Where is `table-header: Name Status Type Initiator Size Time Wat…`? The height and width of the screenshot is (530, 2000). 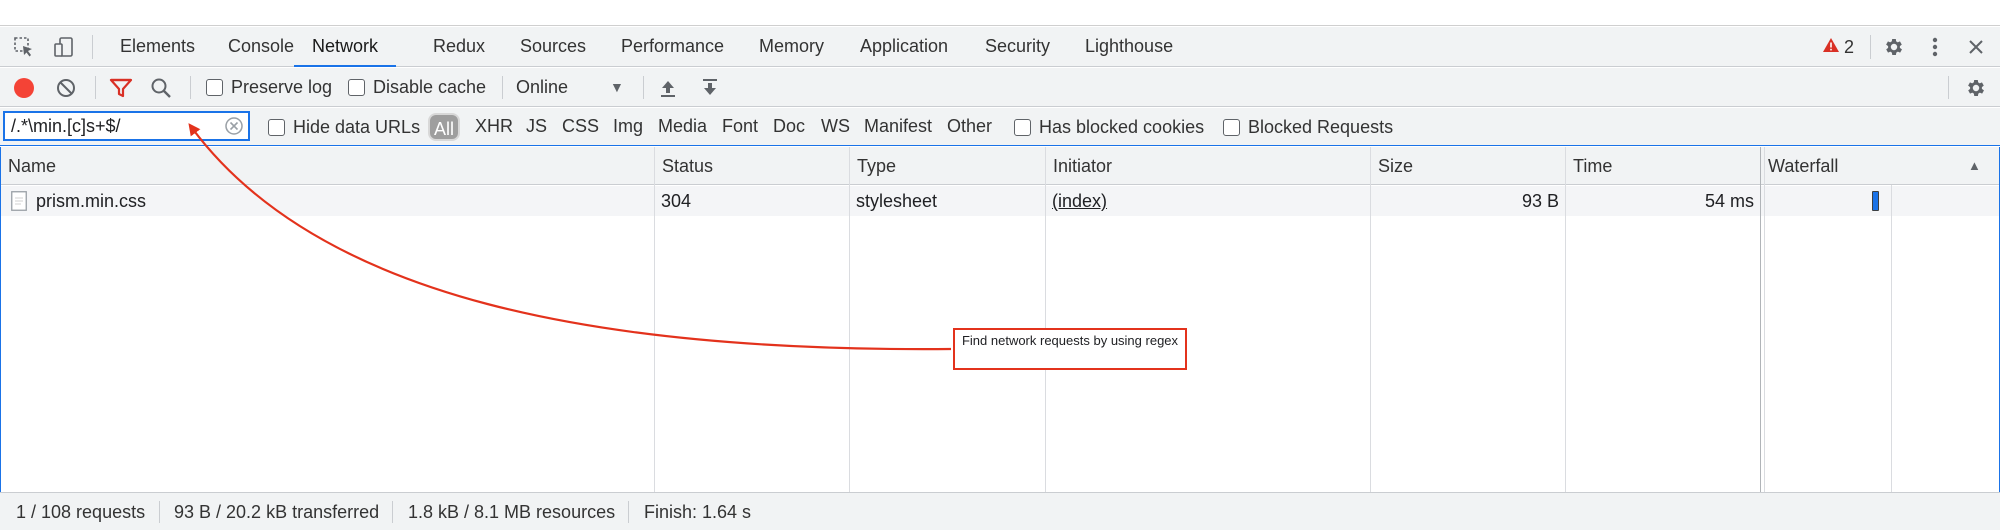
table-header: Name Status Type Initiator Size Time Wat… is located at coordinates (1000, 166).